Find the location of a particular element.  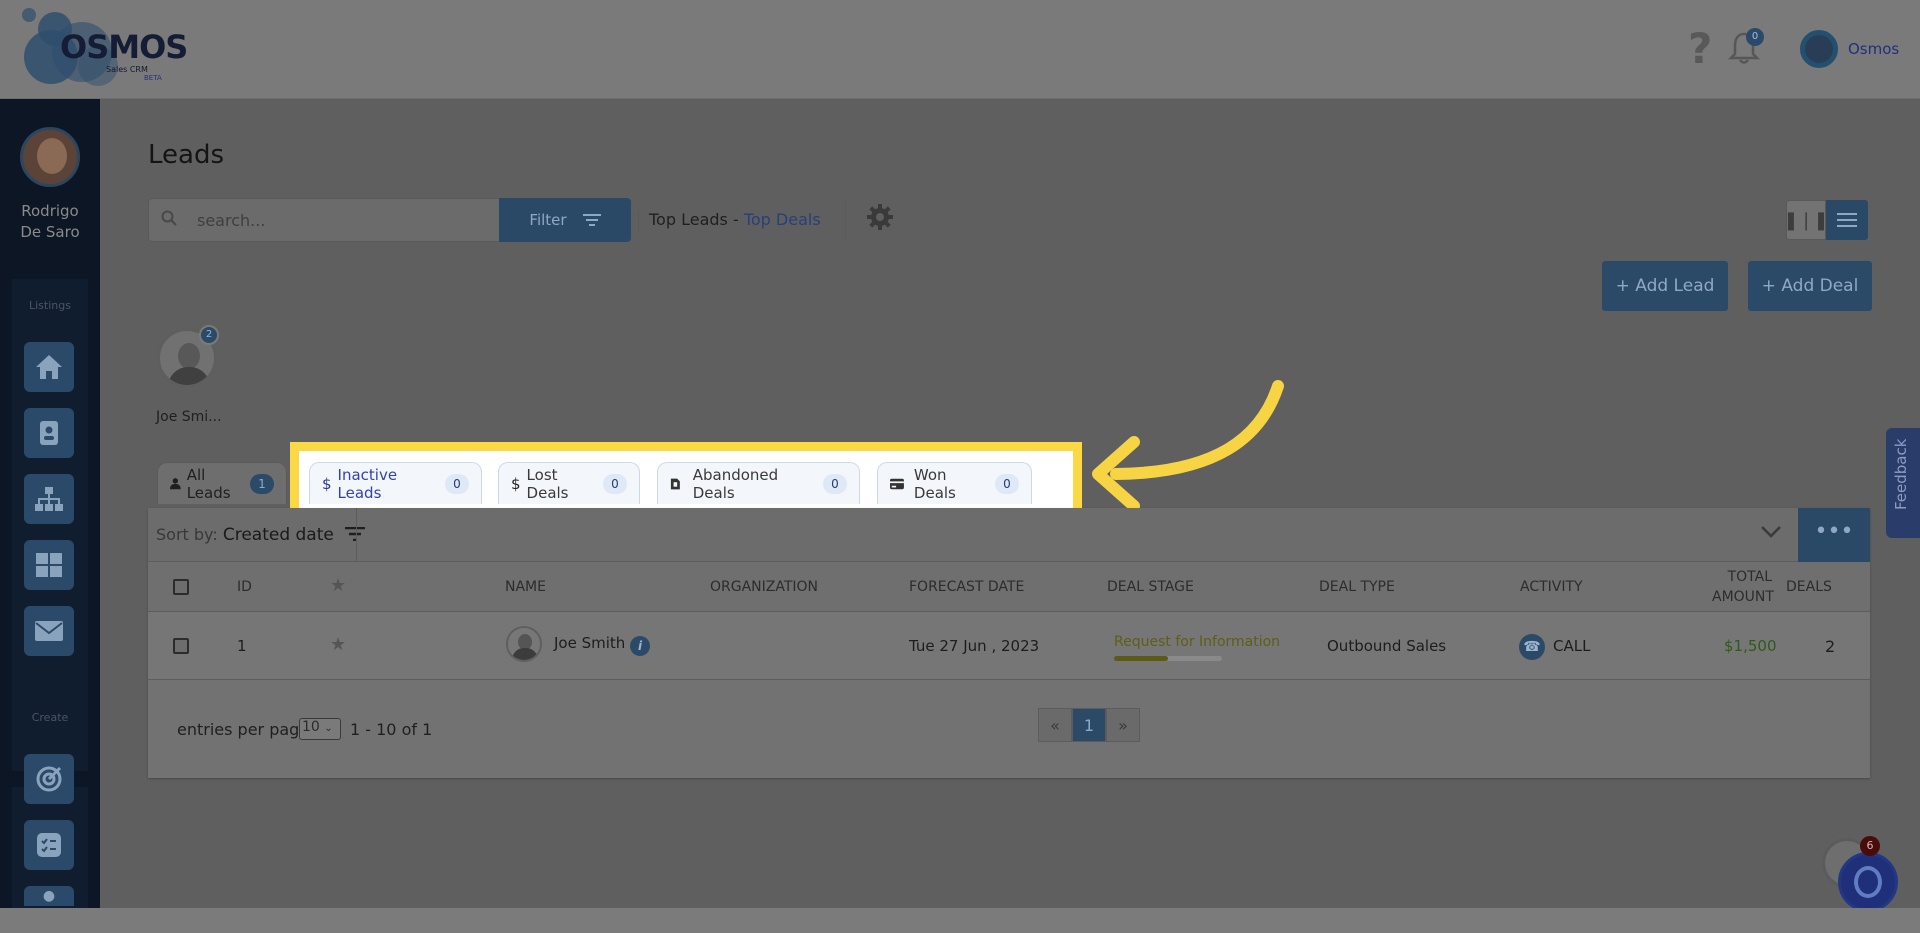

chevron-down-icon: ⌄ is located at coordinates (328, 728).